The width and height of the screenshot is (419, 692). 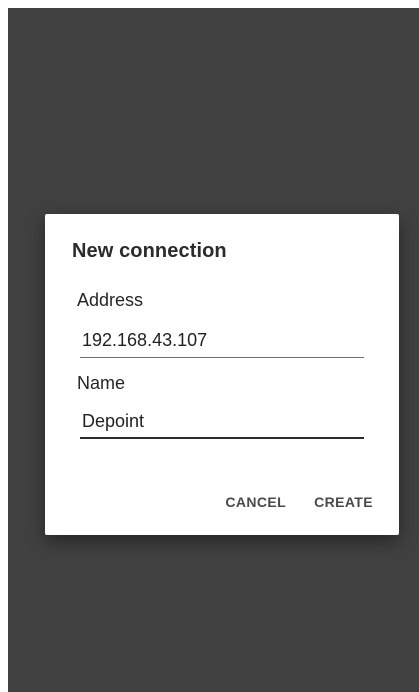 What do you see at coordinates (255, 502) in the screenshot?
I see `cancel-button: CANCEL` at bounding box center [255, 502].